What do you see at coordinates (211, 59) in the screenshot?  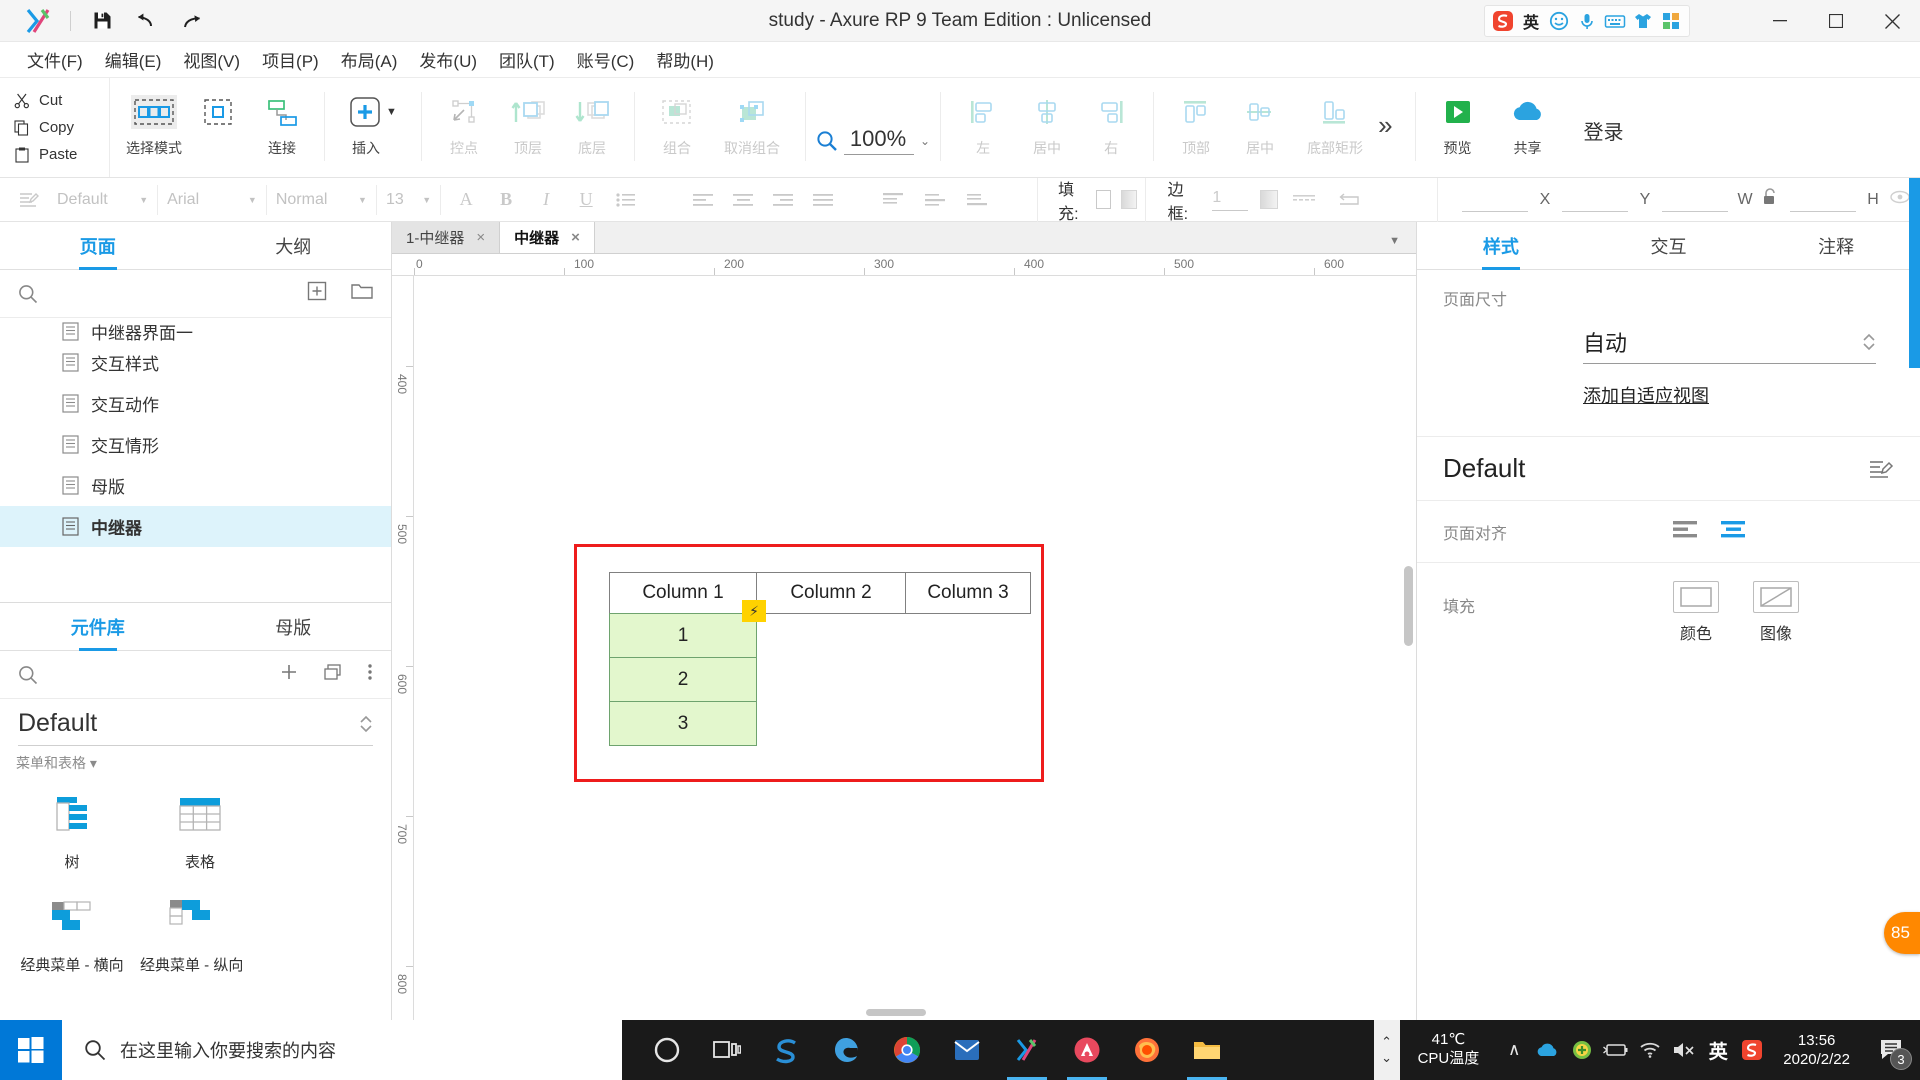 I see `menu-view: 视图(V)` at bounding box center [211, 59].